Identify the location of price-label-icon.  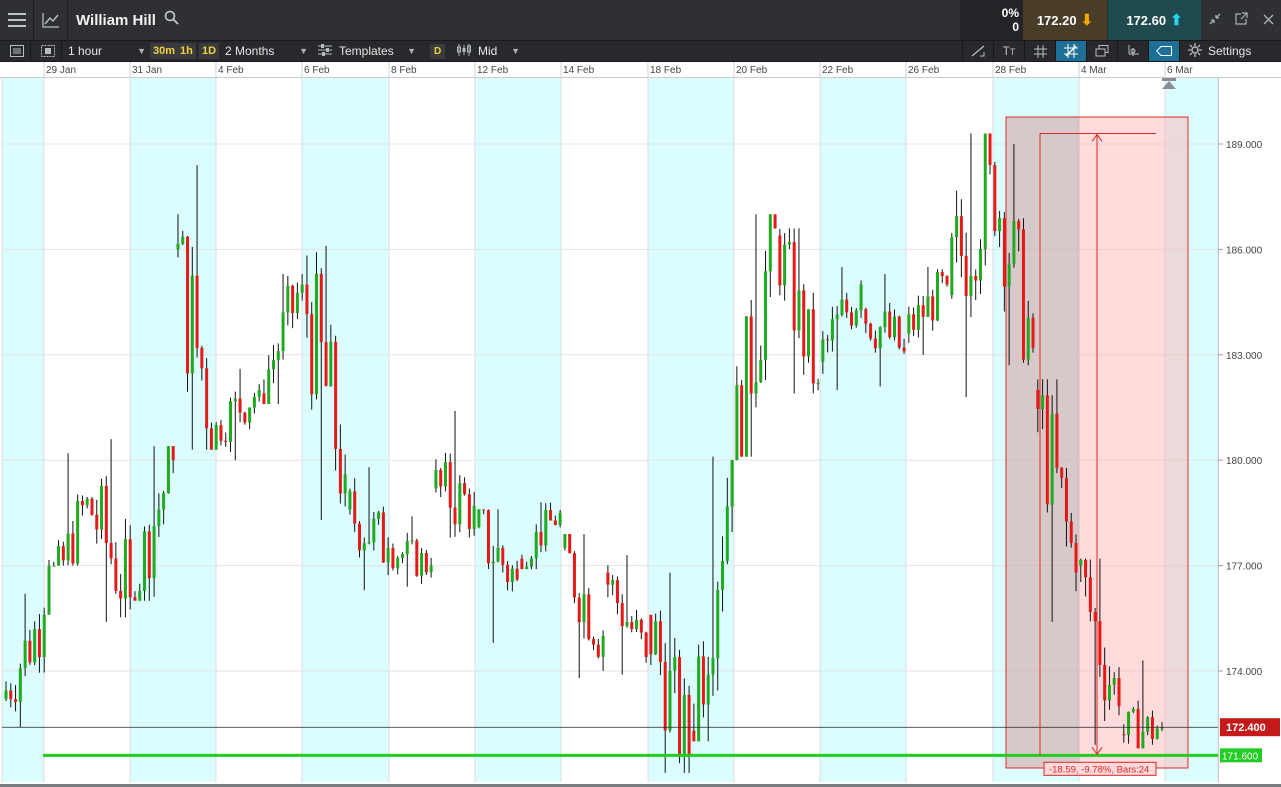
(1163, 51).